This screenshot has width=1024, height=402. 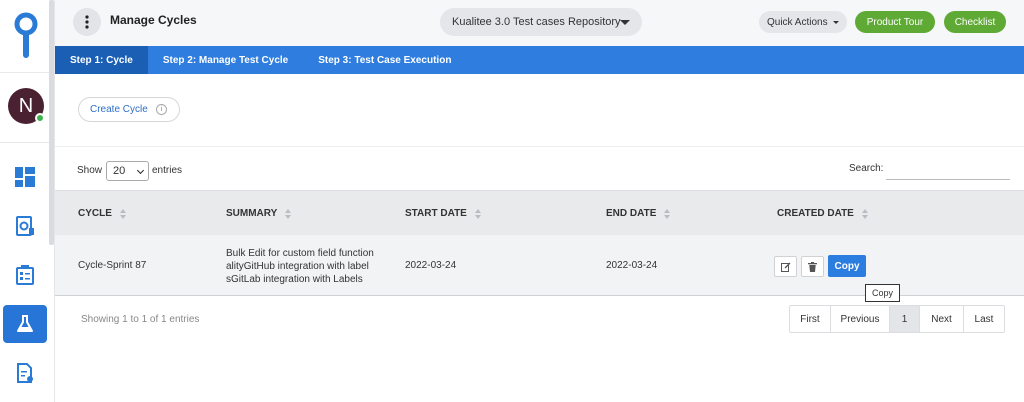 What do you see at coordinates (942, 319) in the screenshot?
I see `pager-next: Next` at bounding box center [942, 319].